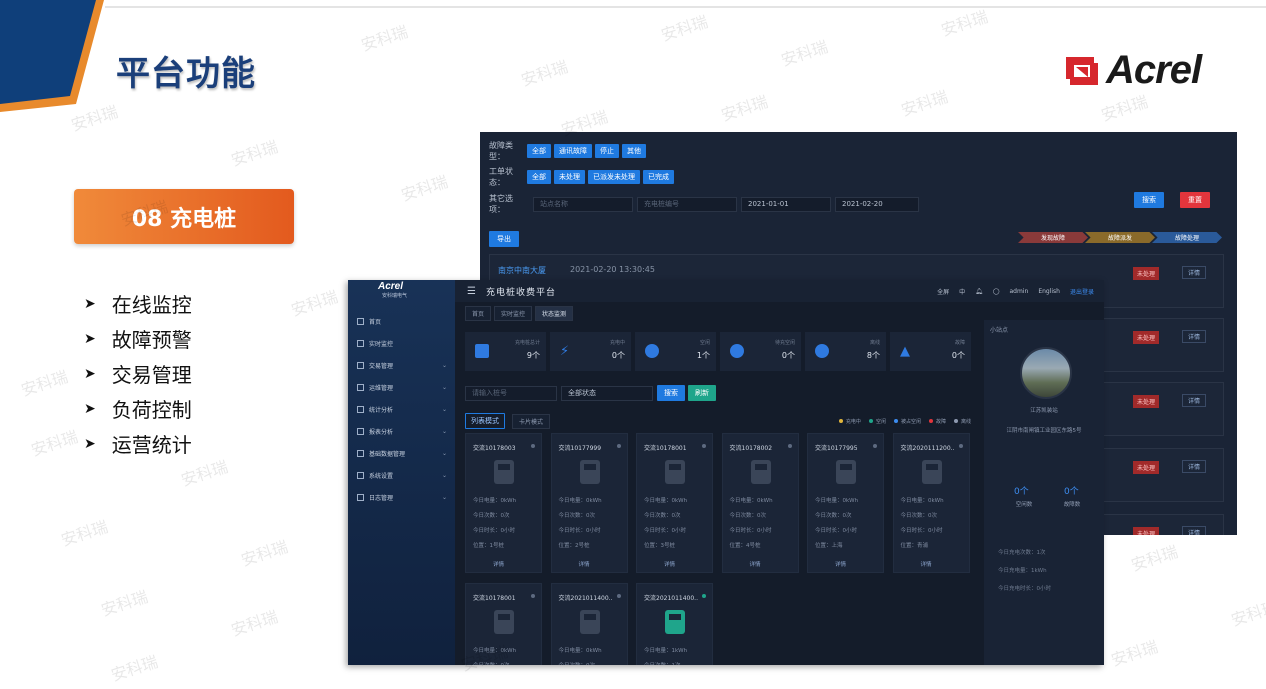 Image resolution: width=1266 pixels, height=689 pixels. I want to click on status-legend: 充电中 空闲 被占空闲 故障 离线, so click(901, 421).